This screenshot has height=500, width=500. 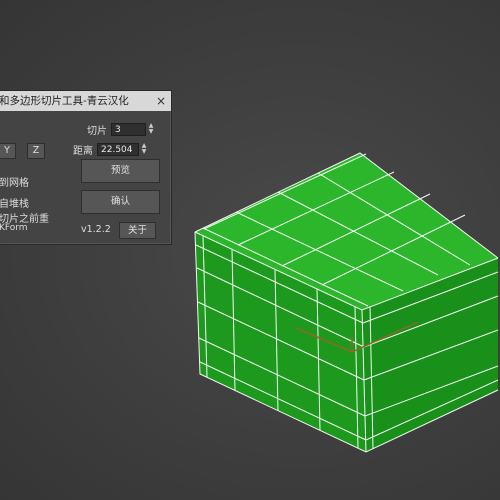 I want to click on confirm-button: 确认, so click(x=120, y=202).